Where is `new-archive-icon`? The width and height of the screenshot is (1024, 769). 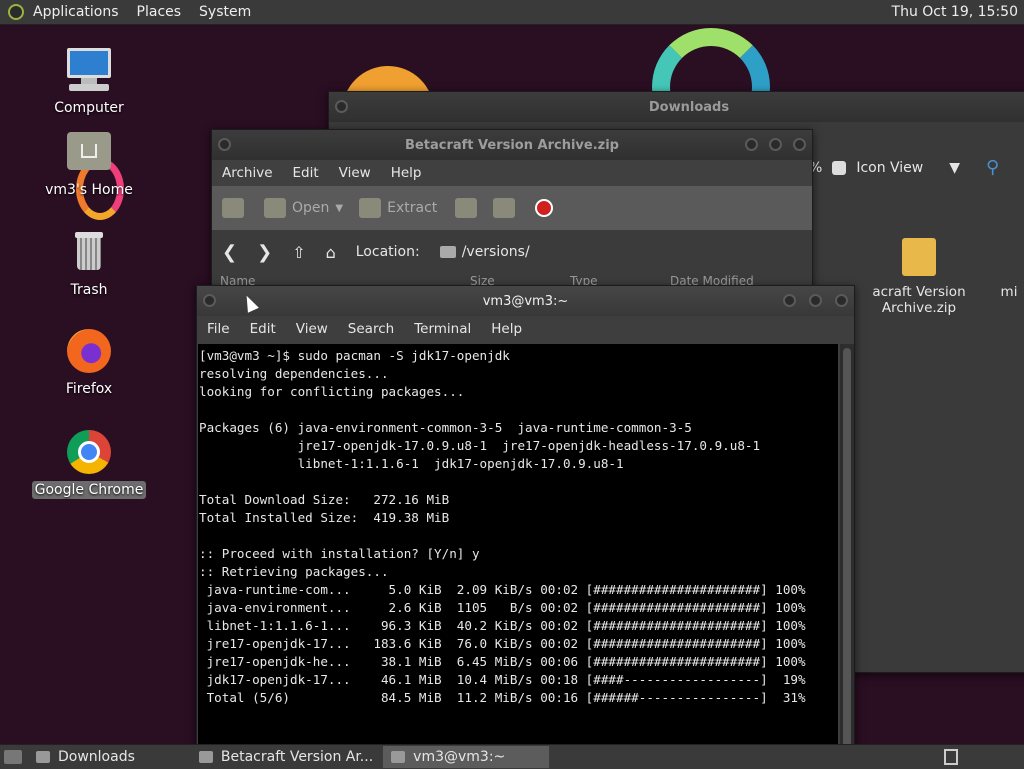
new-archive-icon is located at coordinates (233, 208).